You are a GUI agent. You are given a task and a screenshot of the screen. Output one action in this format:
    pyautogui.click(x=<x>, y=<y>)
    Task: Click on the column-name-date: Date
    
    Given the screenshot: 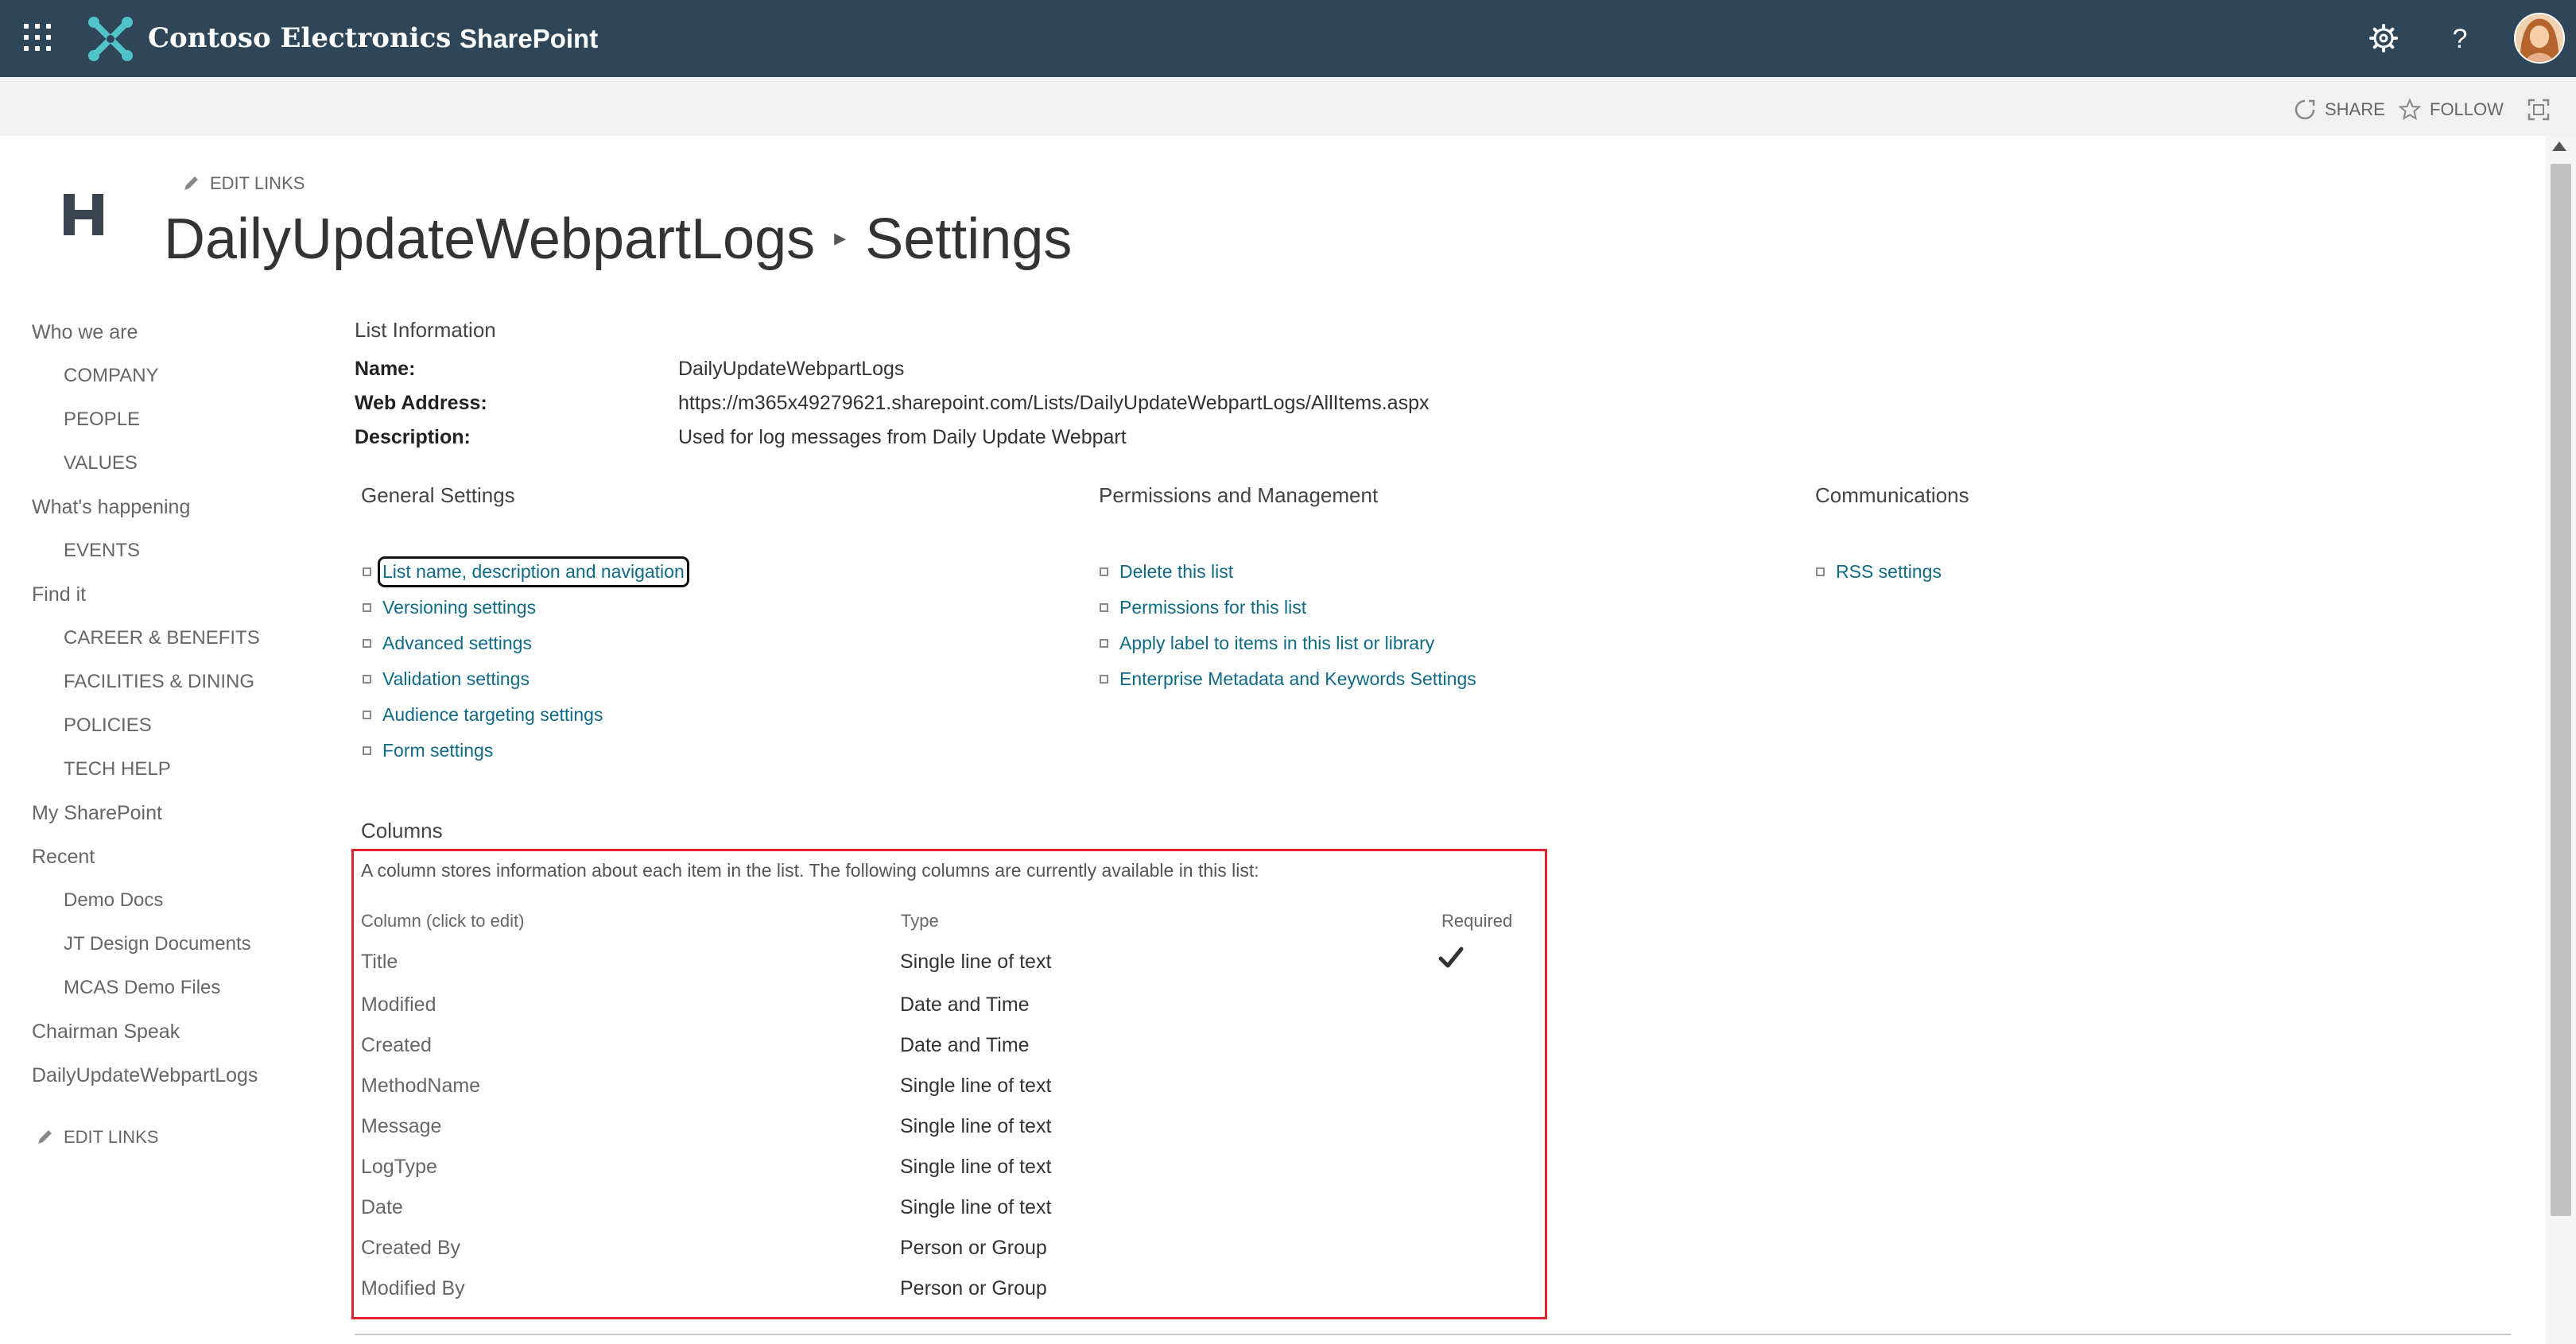 What is the action you would take?
    pyautogui.click(x=382, y=1207)
    